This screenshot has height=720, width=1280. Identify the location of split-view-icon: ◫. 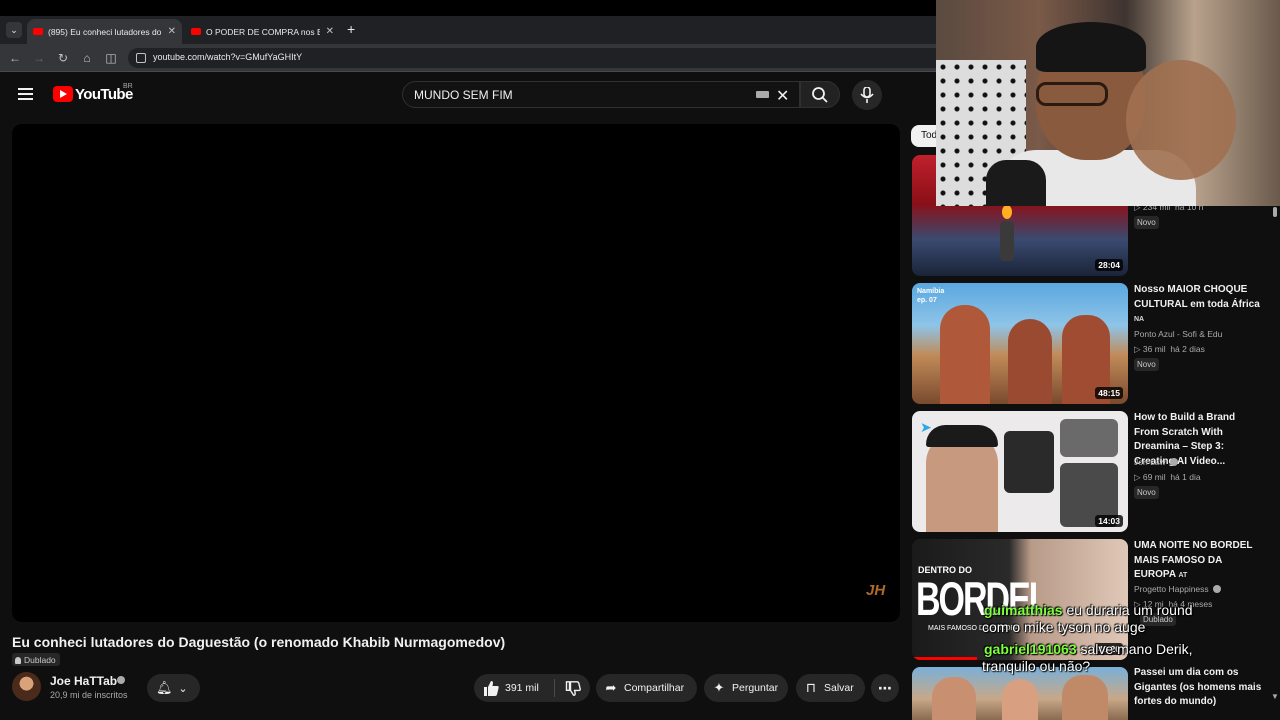
(111, 58).